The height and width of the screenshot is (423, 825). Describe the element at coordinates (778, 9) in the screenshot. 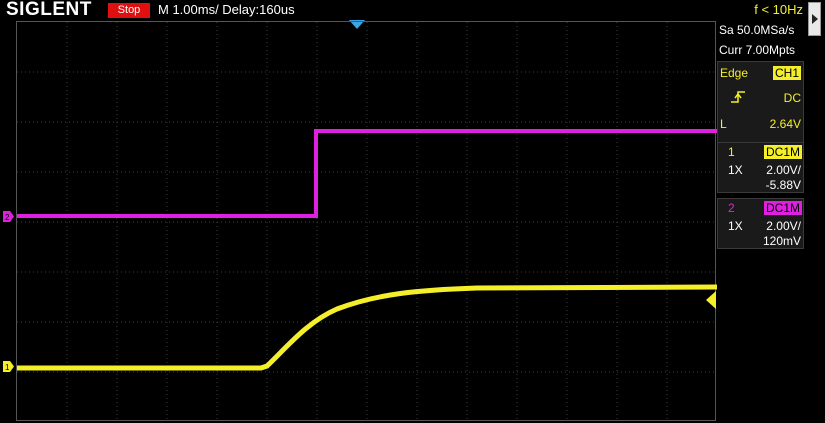

I see `frequency-counter: f < 10Hz` at that location.